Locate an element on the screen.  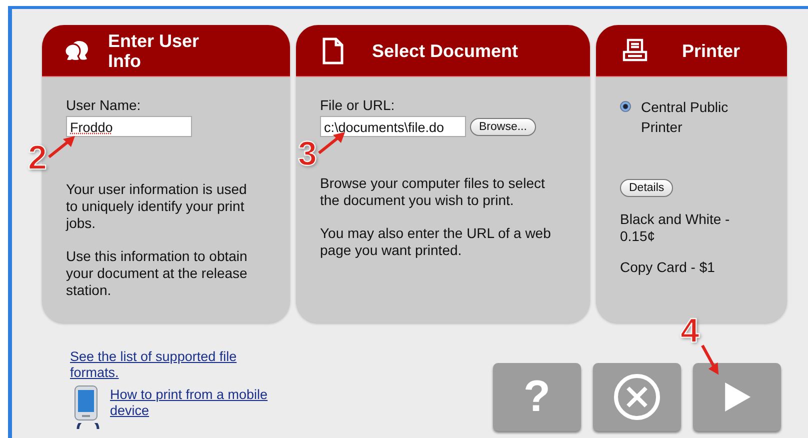
printer-icon is located at coordinates (635, 51).